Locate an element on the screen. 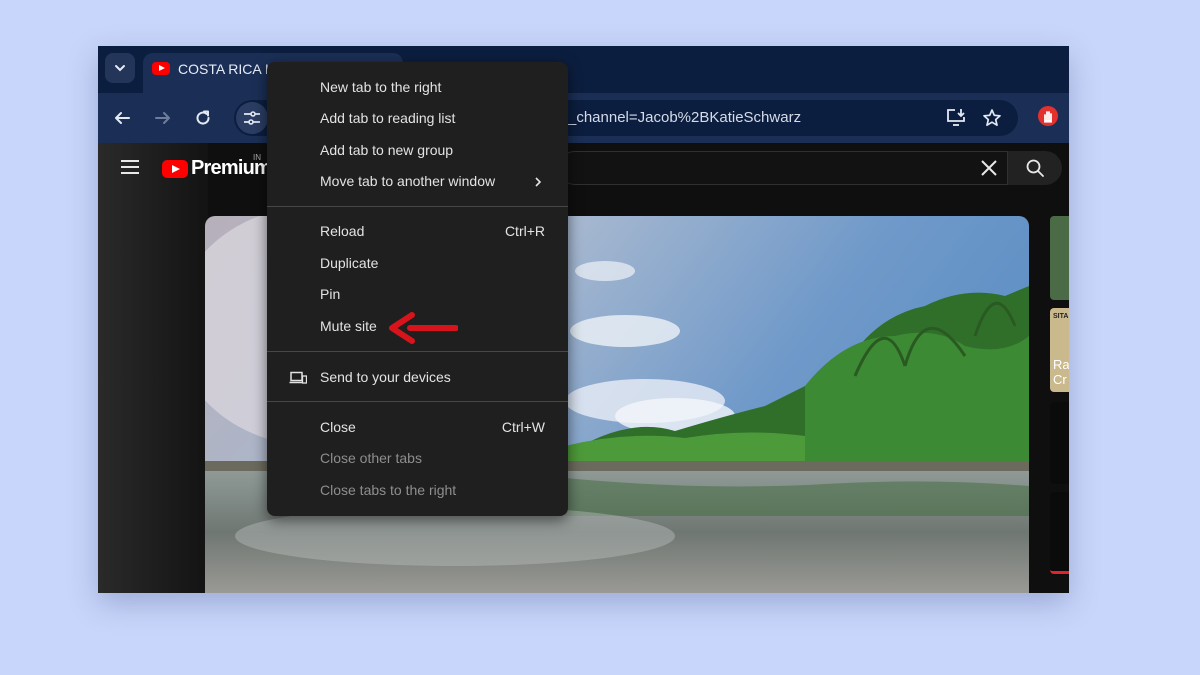  menu-item-move-tab-to-window: Move tab to another window is located at coordinates (417, 182).